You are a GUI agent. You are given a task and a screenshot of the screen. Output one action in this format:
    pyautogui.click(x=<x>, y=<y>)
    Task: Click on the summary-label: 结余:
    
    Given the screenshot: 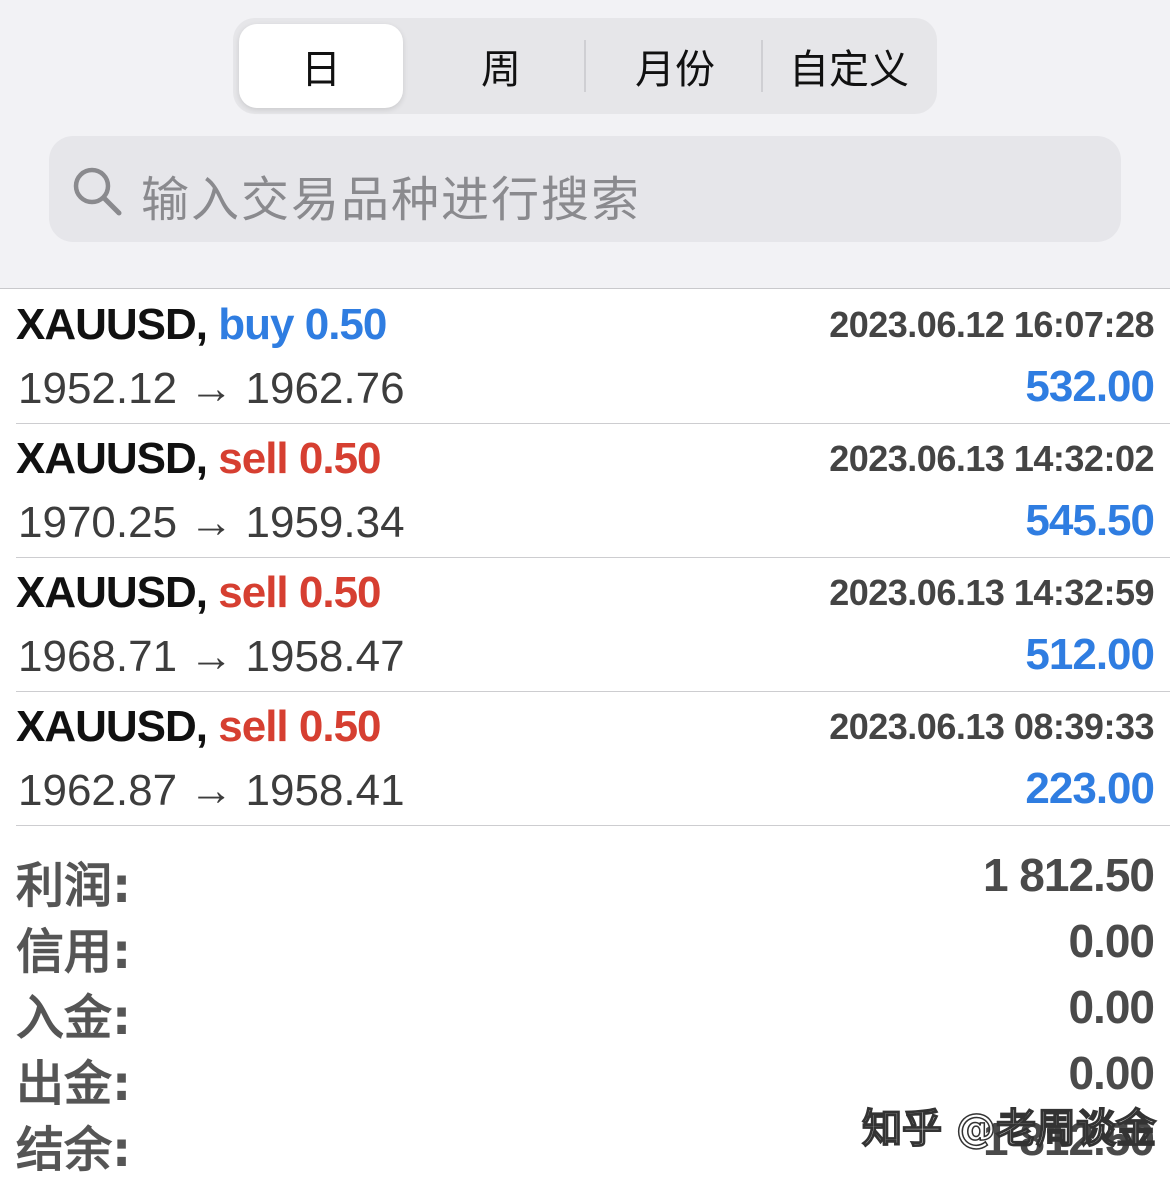 What is the action you would take?
    pyautogui.click(x=74, y=1150)
    